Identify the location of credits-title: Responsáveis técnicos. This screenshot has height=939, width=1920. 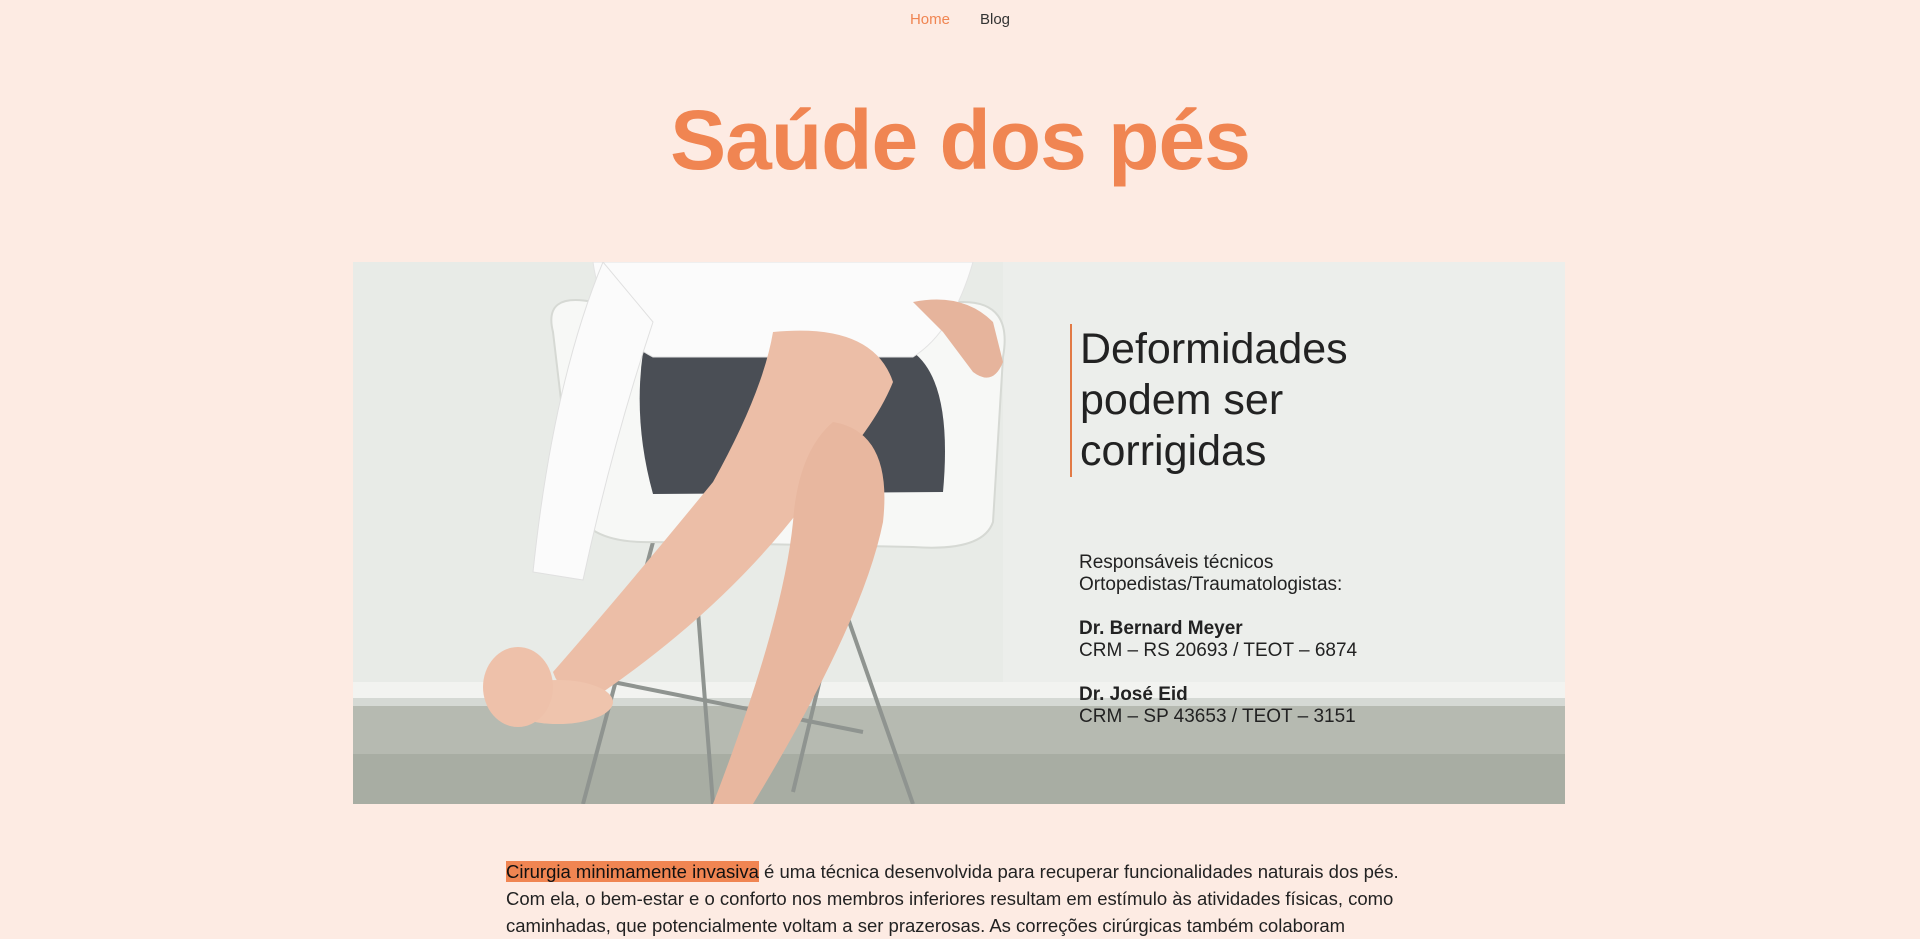
(1176, 562).